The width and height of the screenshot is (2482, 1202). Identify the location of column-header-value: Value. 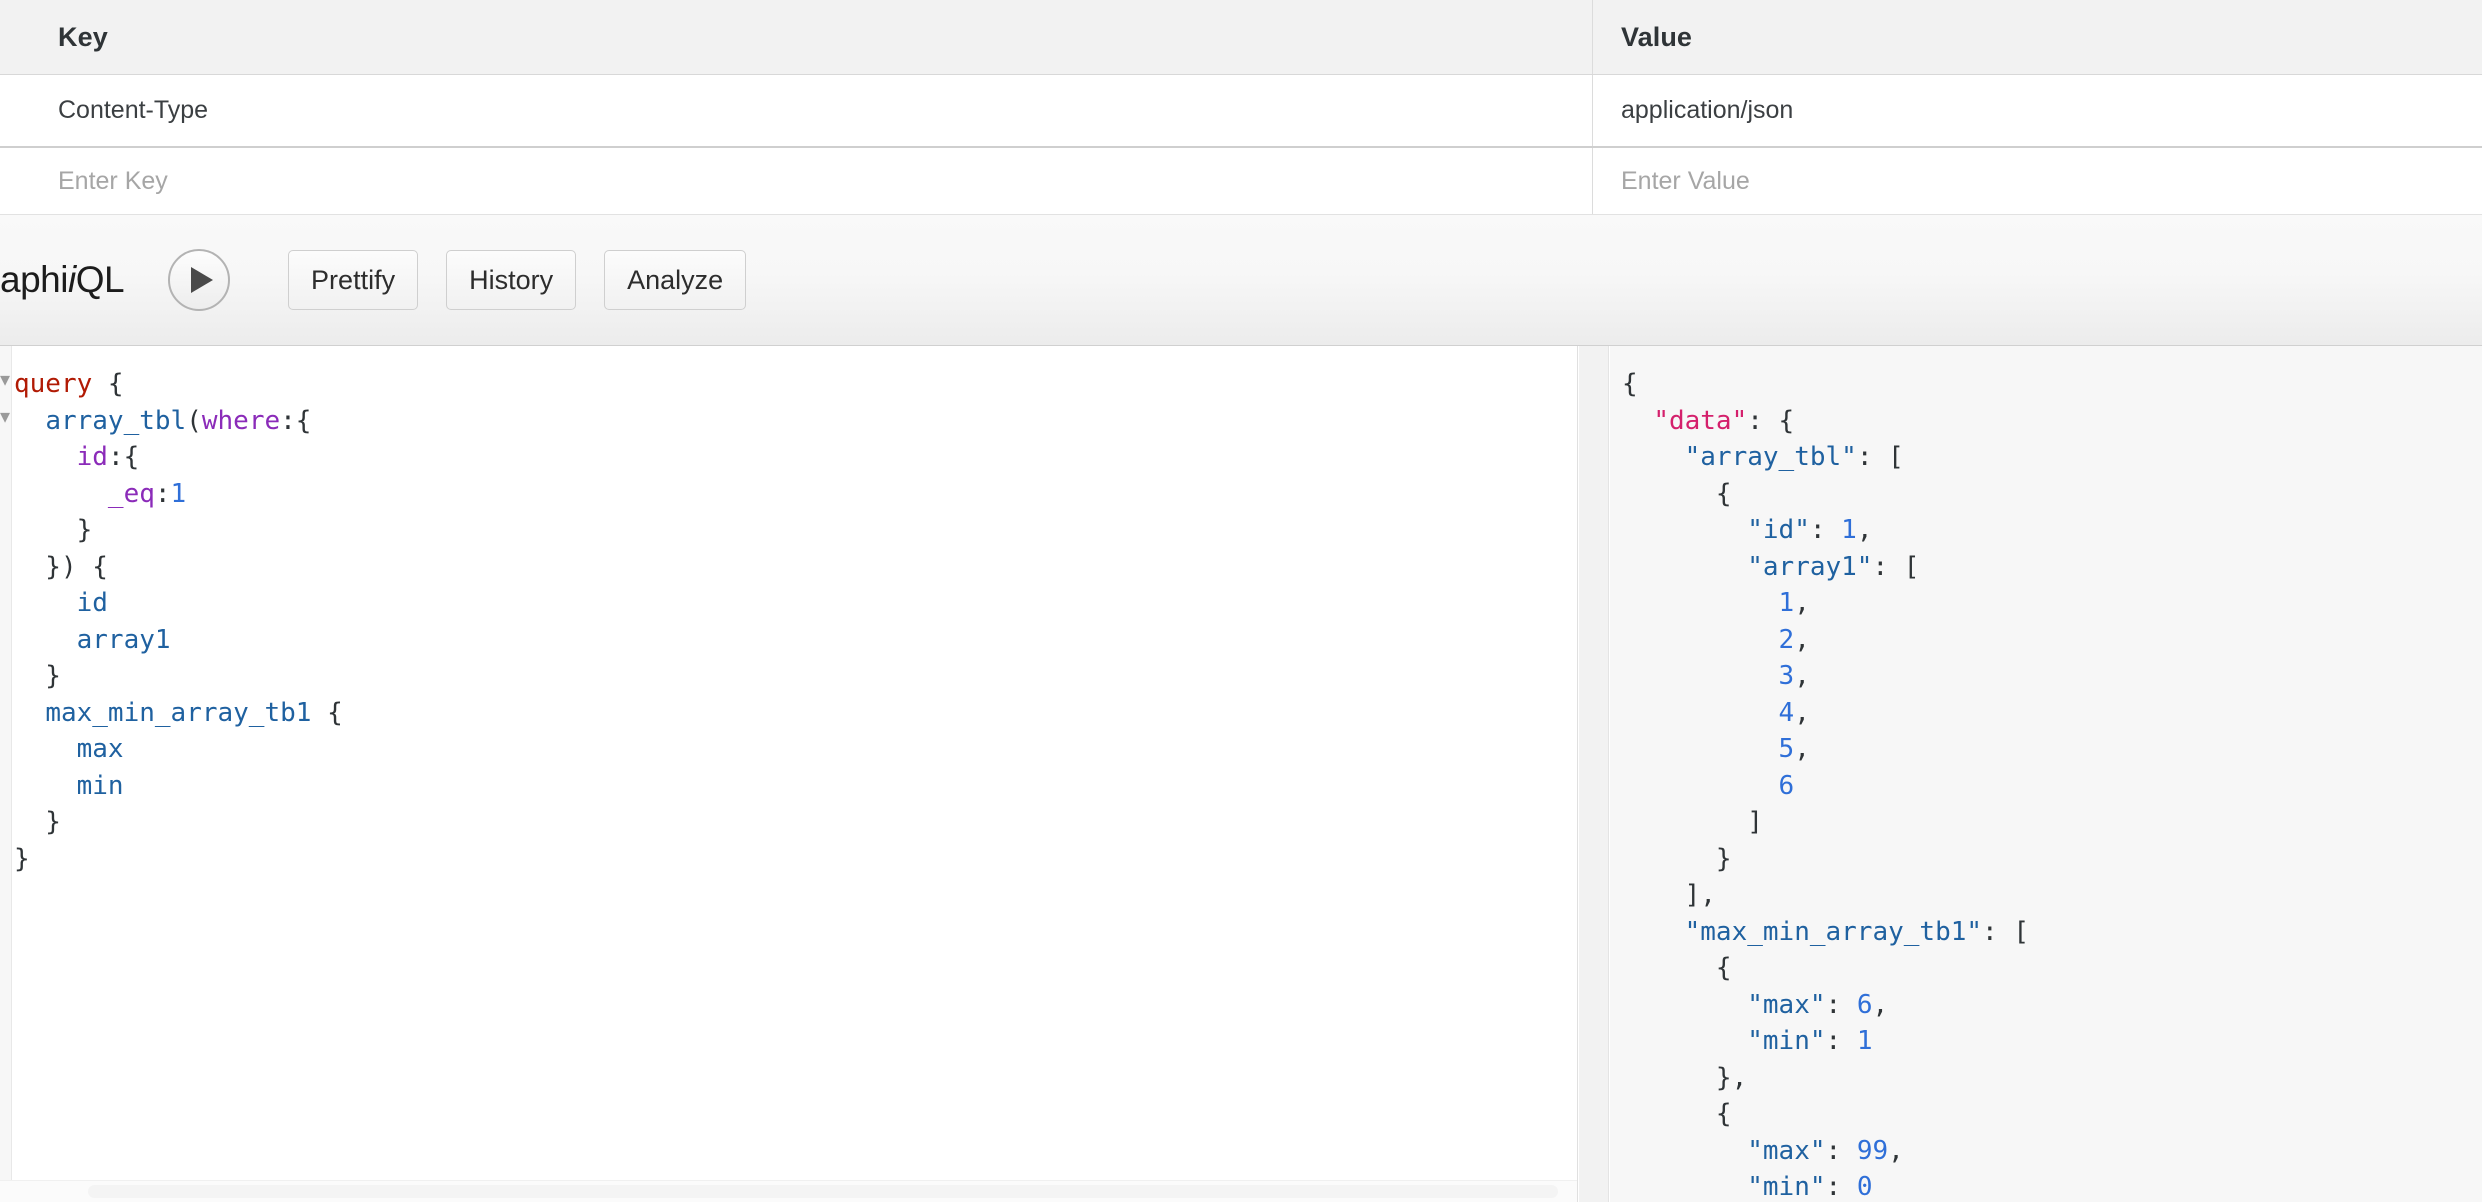
(1657, 36).